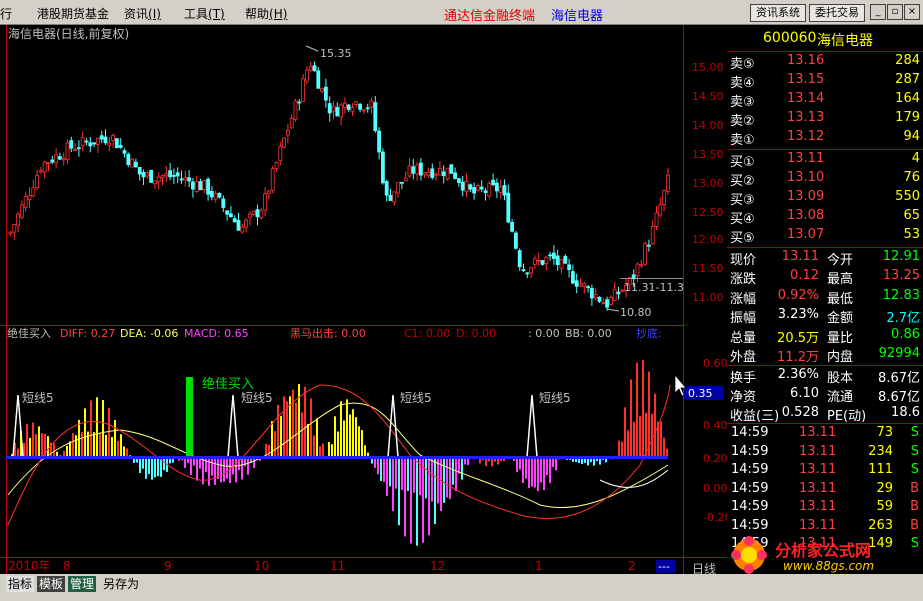 This screenshot has height=601, width=923. I want to click on trade-button: 委托交易, so click(837, 13).